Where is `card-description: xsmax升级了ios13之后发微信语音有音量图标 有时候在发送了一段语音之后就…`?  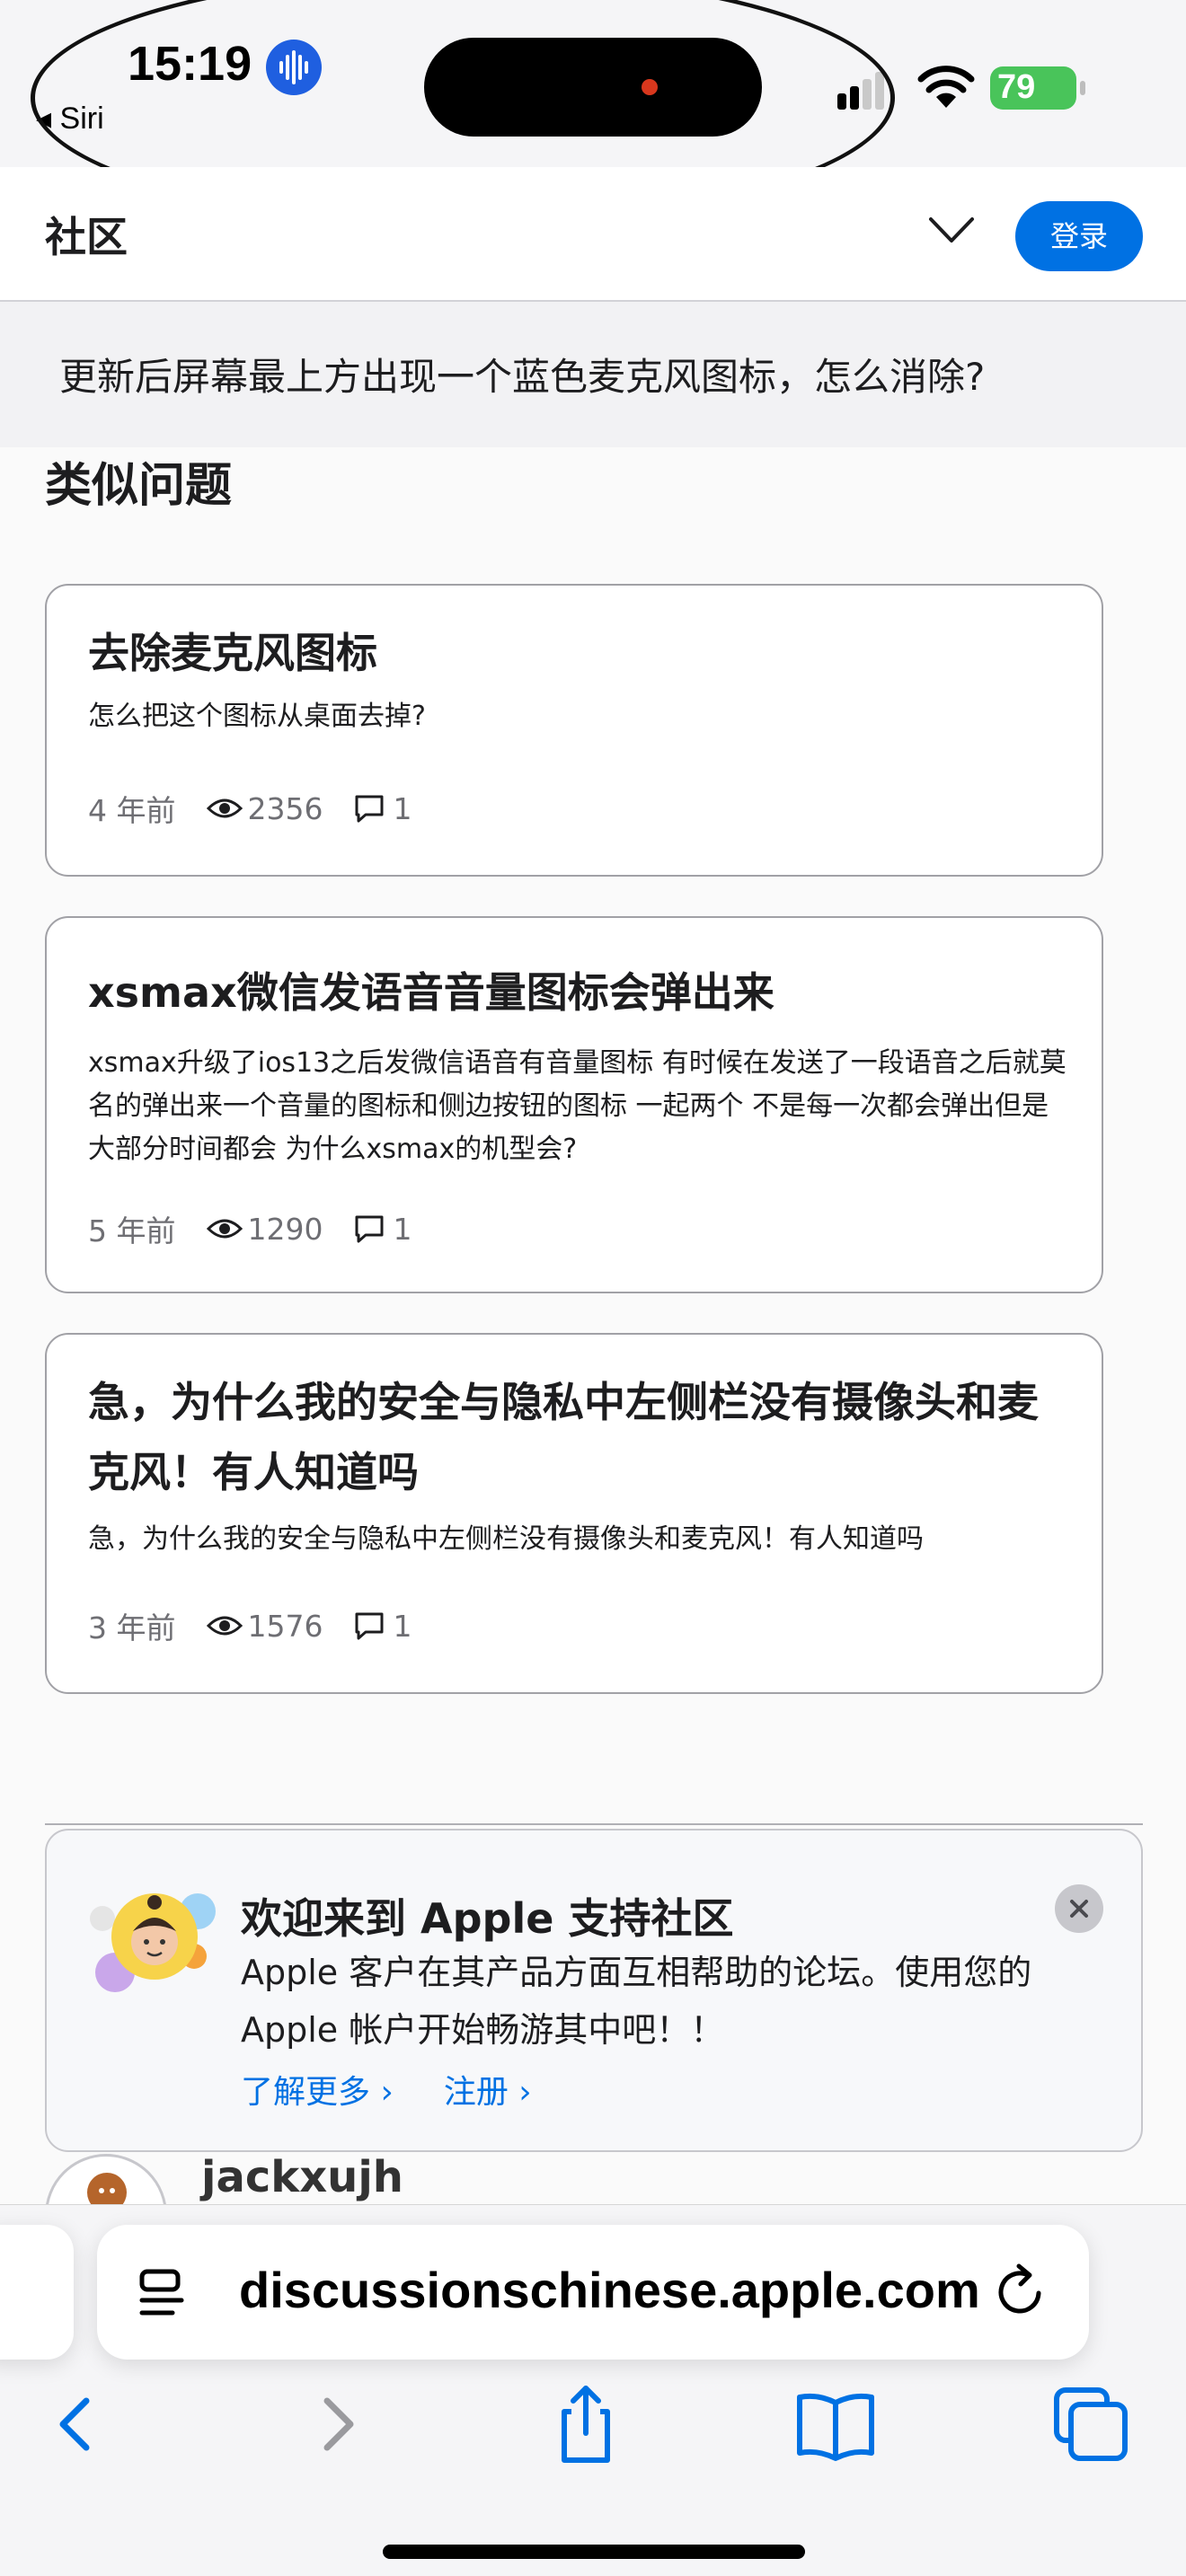 card-description: xsmax升级了ios13之后发微信语音有音量图标 有时候在发送了一段语音之后就… is located at coordinates (577, 1106).